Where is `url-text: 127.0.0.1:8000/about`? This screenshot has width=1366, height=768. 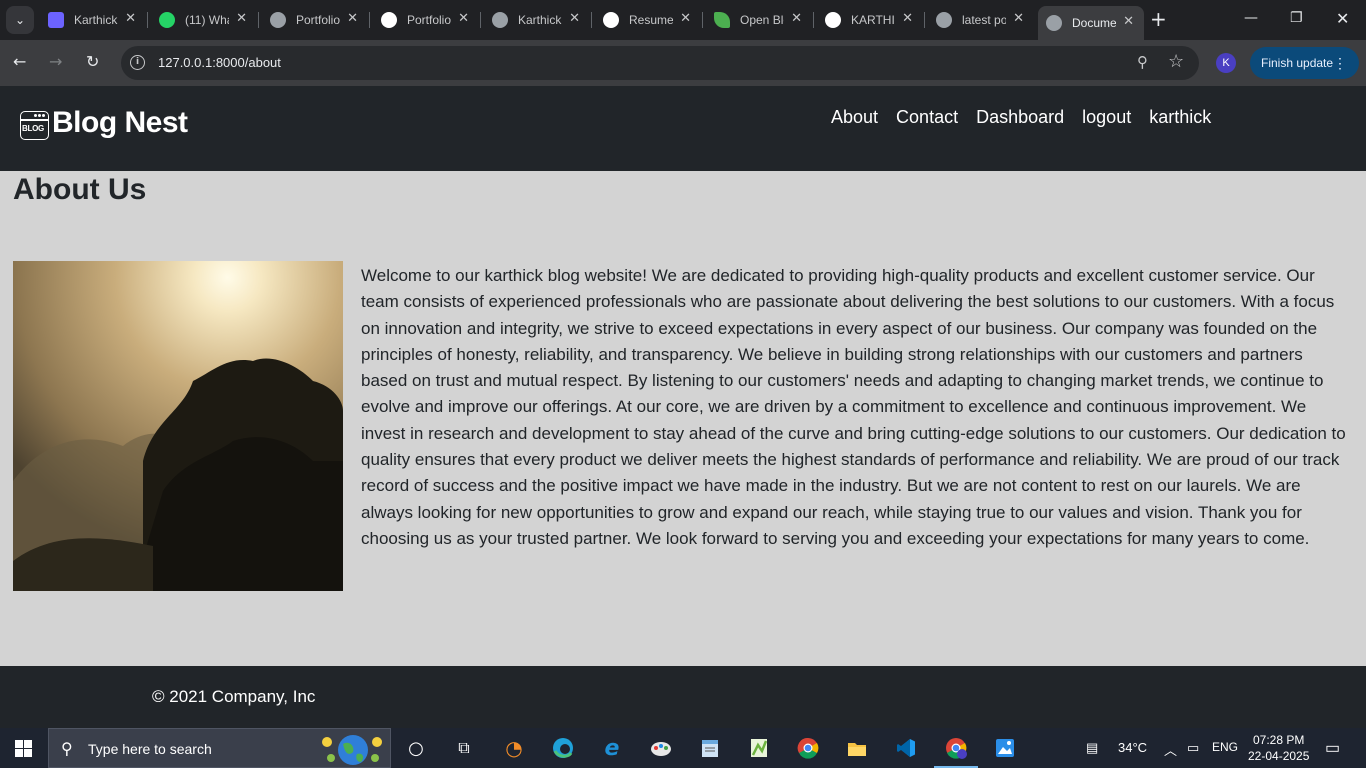
url-text: 127.0.0.1:8000/about is located at coordinates (219, 62).